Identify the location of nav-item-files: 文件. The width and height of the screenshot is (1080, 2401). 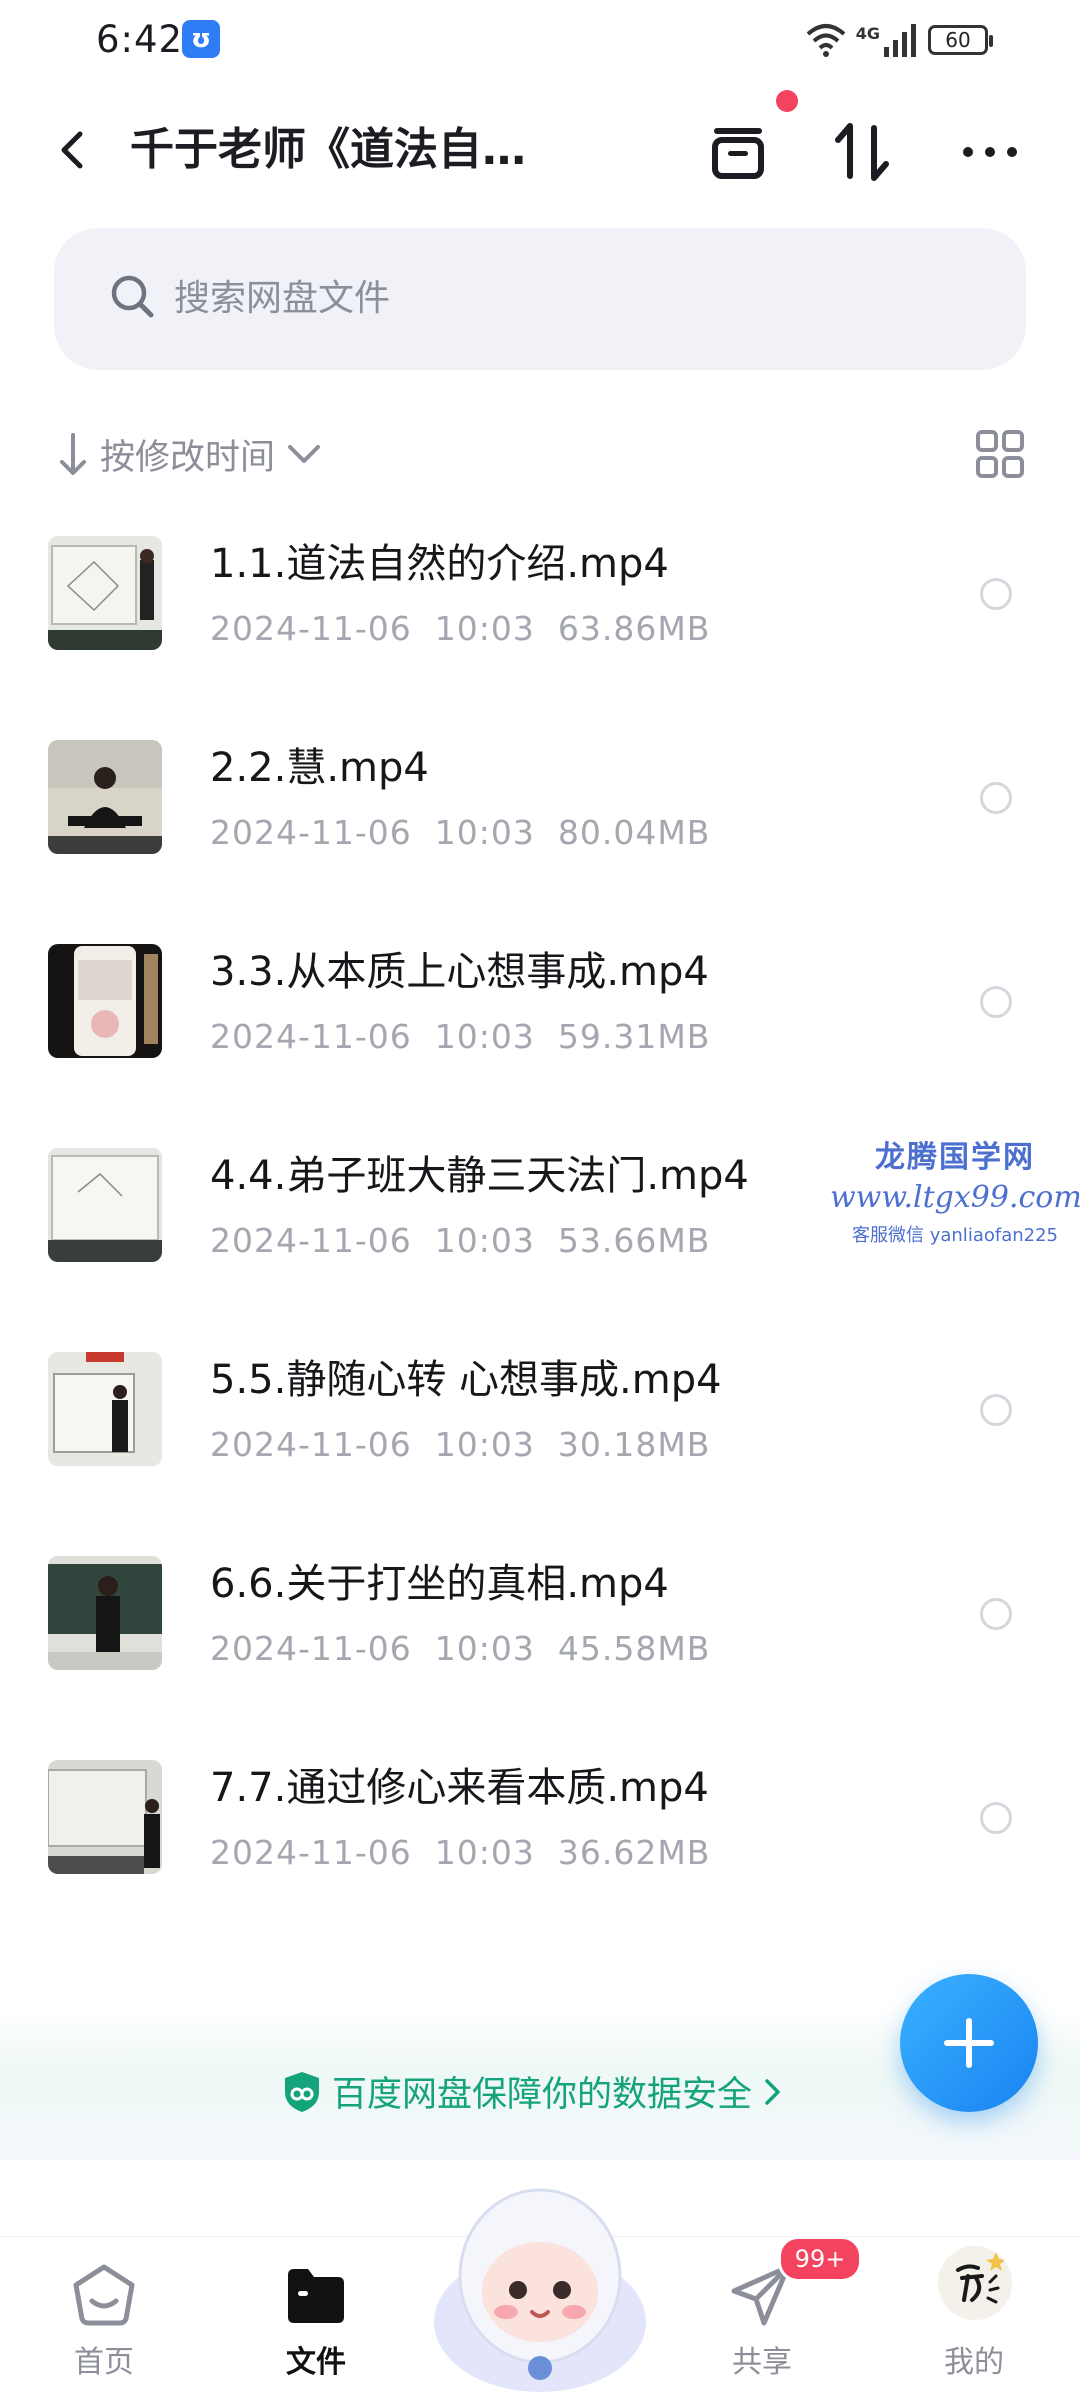
(316, 2321).